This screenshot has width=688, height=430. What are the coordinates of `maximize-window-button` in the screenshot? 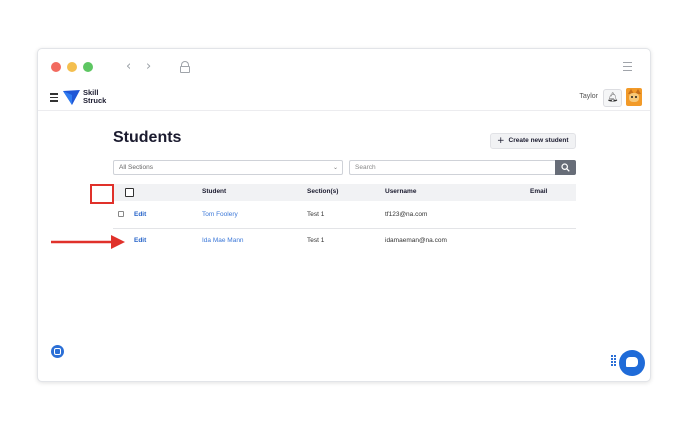 It's located at (88, 67).